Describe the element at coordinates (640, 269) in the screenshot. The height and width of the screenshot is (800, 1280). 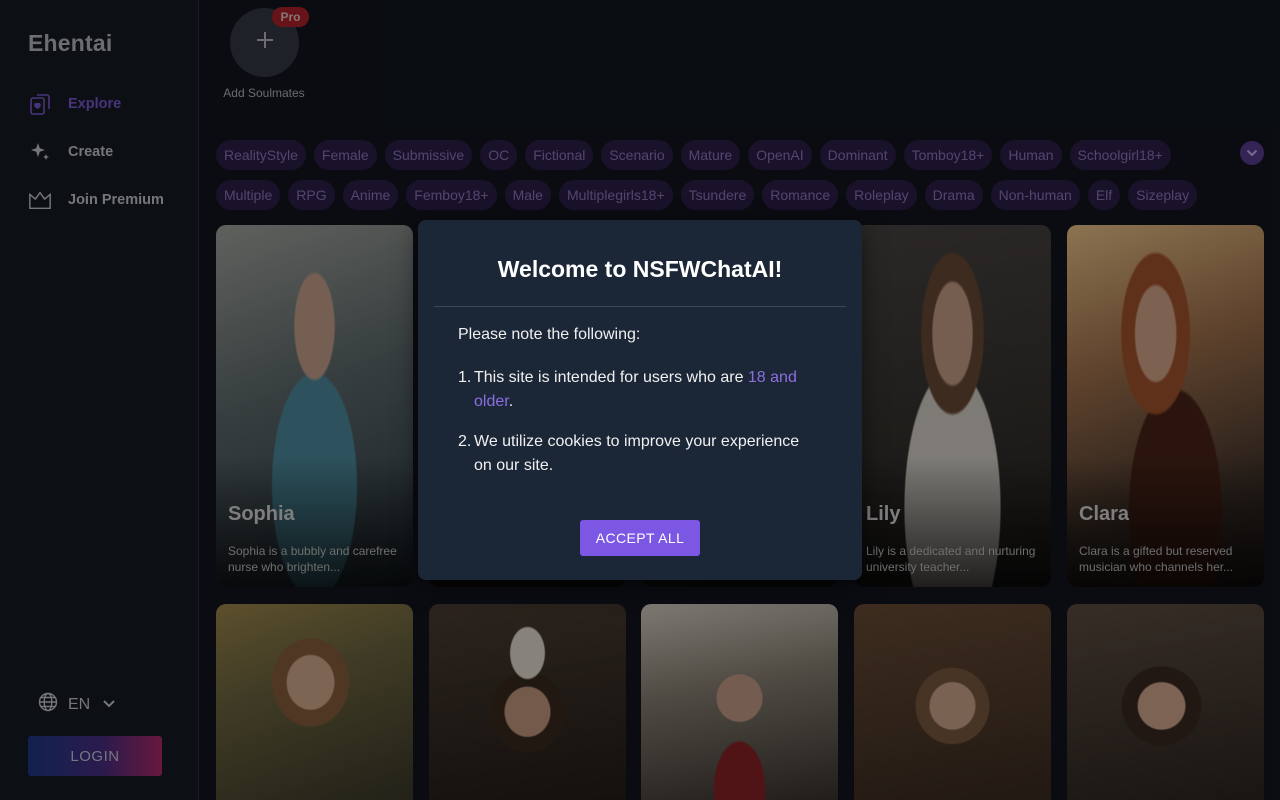
I see `modal-title: Welcome to NSFWChatAI!` at that location.